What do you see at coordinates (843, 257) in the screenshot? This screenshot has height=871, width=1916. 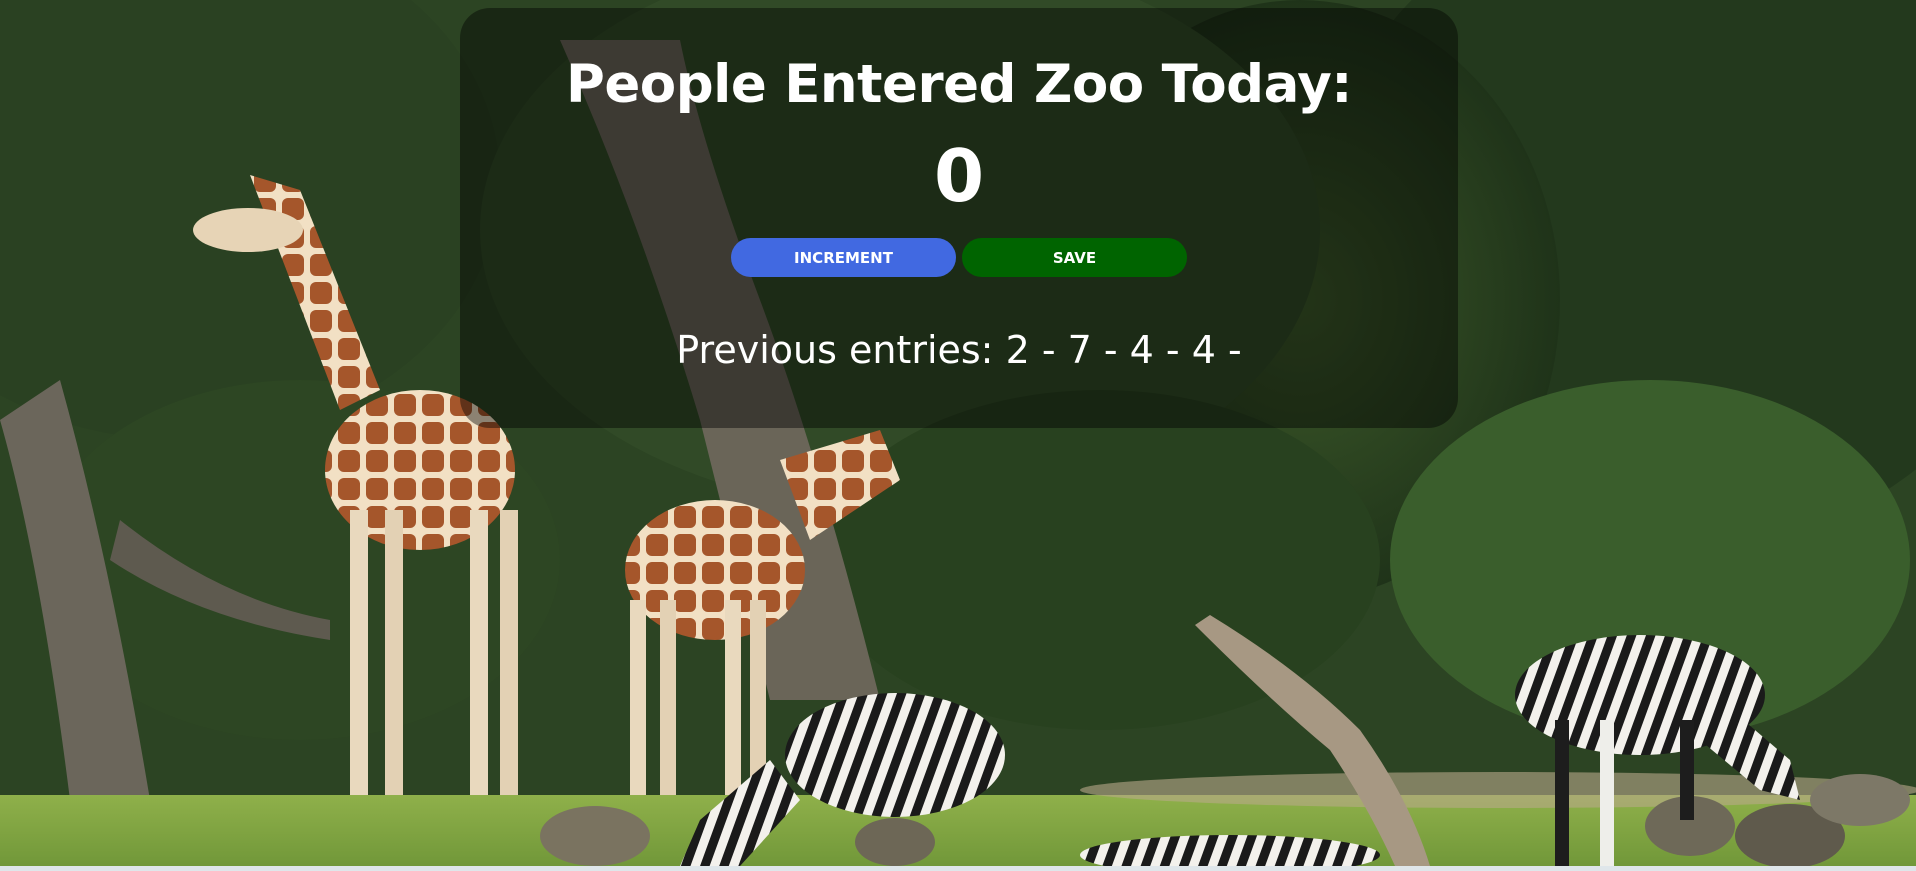 I see `increment-button: INCREMENT` at bounding box center [843, 257].